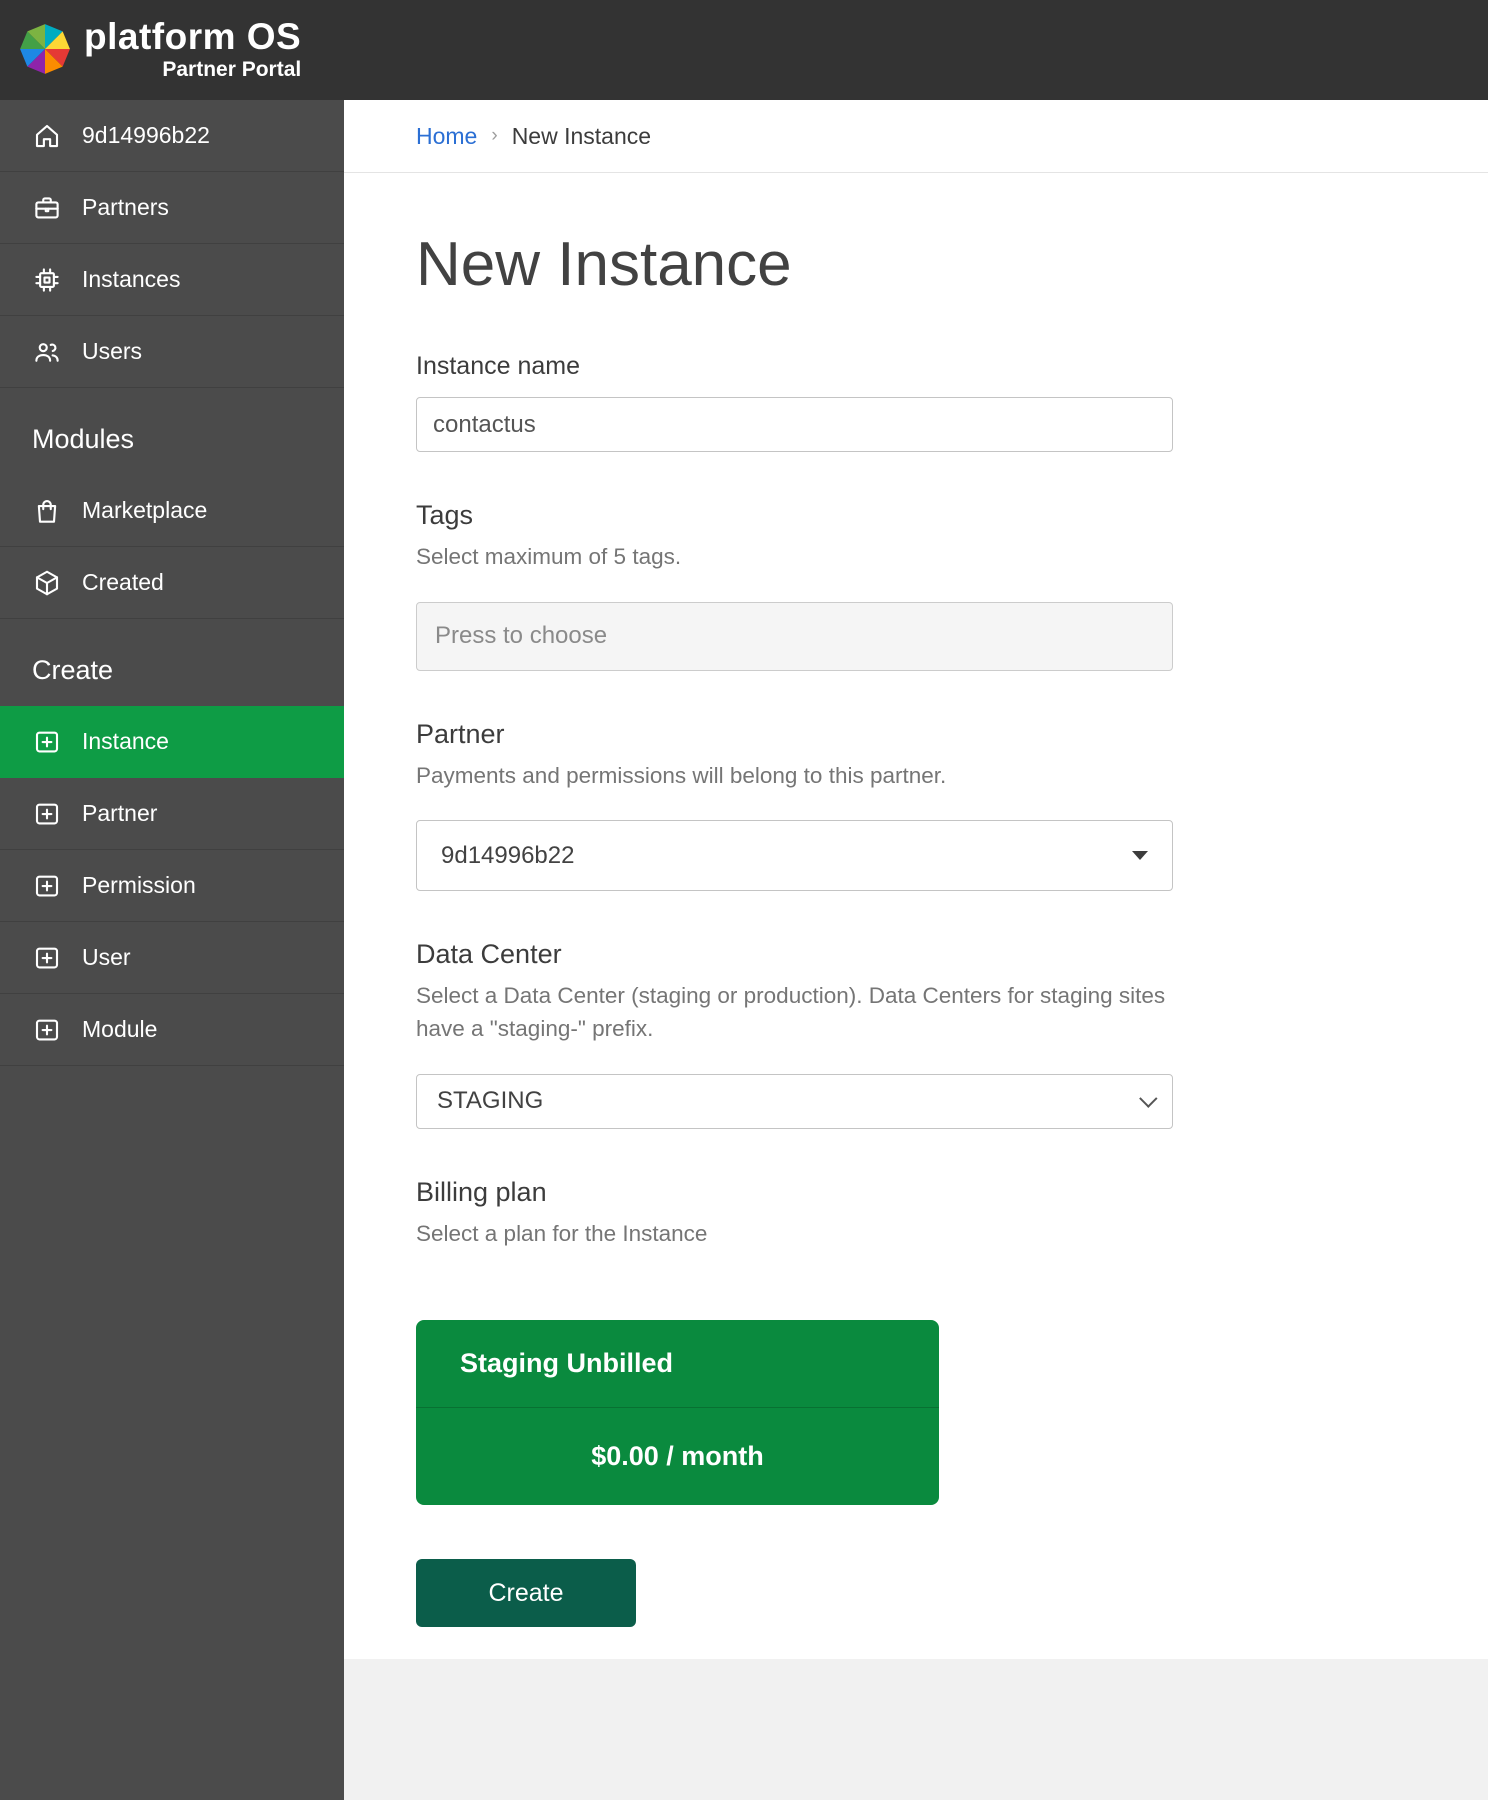 The height and width of the screenshot is (1800, 1488). Describe the element at coordinates (106, 957) in the screenshot. I see `sidebar-item-label: User` at that location.